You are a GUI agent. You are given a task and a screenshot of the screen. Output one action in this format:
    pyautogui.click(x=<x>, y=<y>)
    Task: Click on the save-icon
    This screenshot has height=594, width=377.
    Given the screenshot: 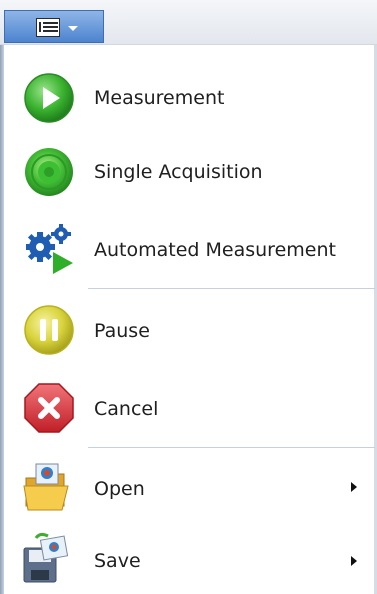 What is the action you would take?
    pyautogui.click(x=46, y=557)
    